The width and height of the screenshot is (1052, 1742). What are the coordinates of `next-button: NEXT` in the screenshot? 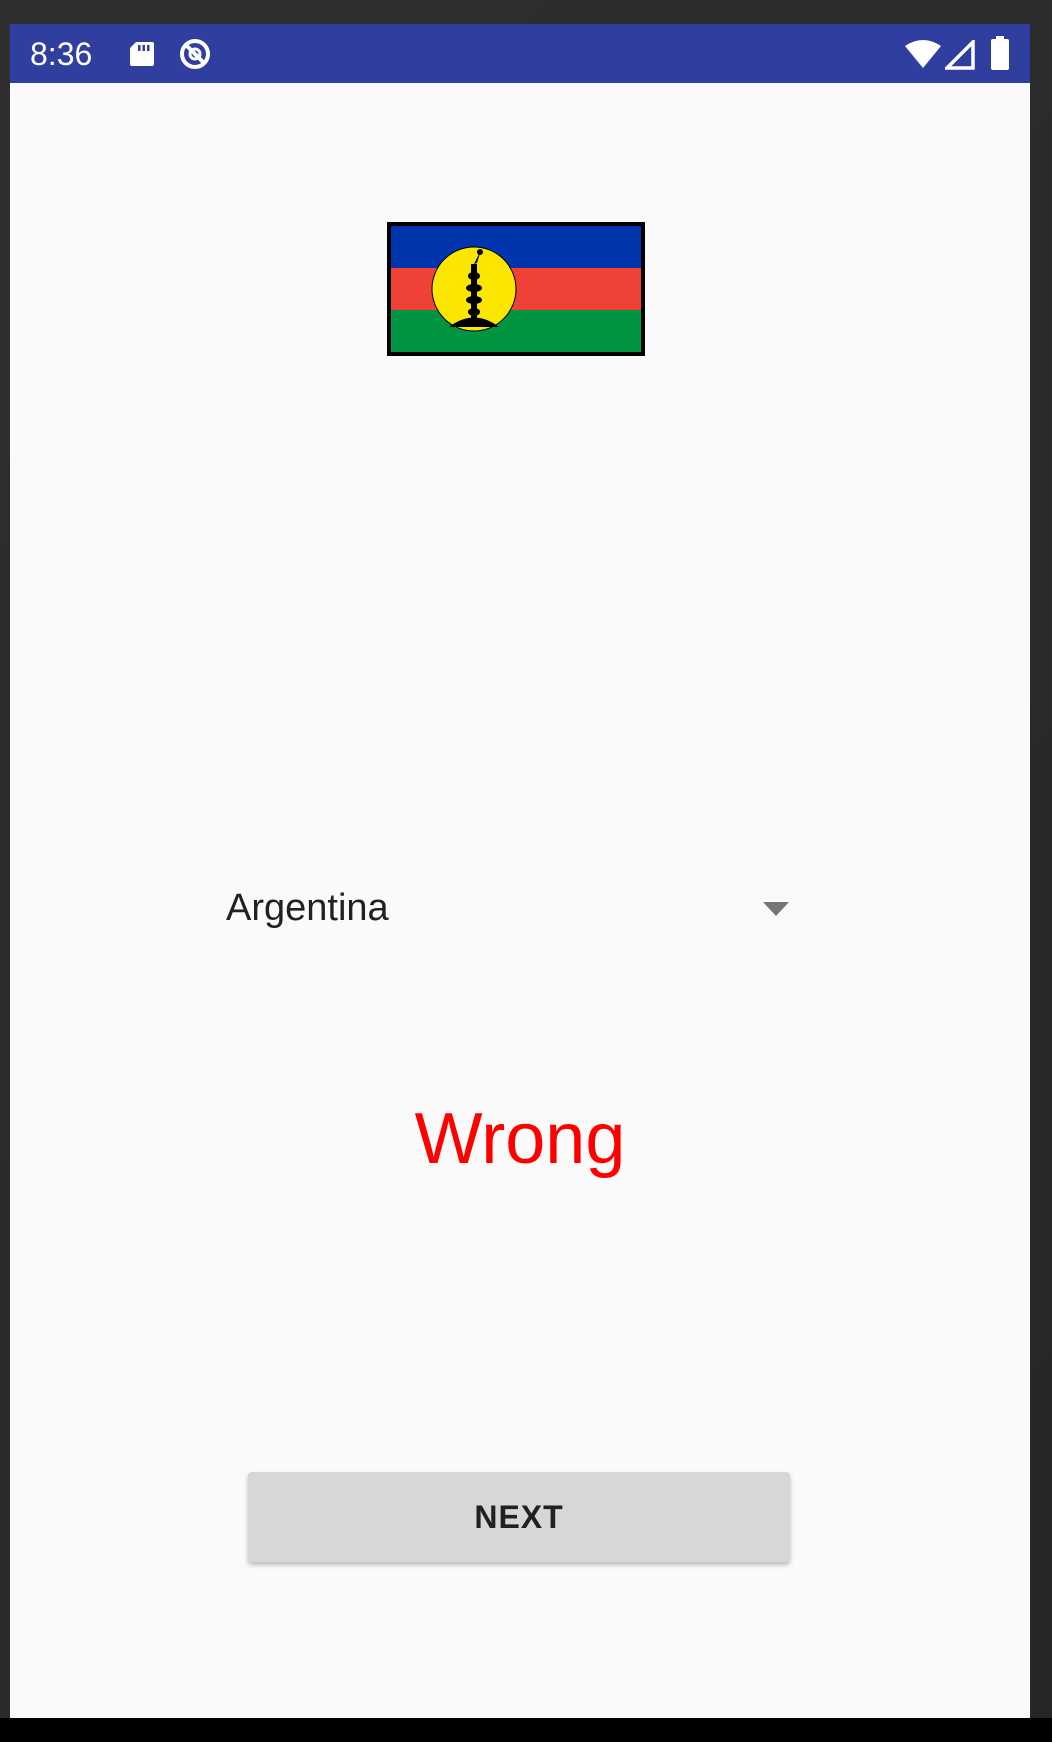 It's located at (519, 1517).